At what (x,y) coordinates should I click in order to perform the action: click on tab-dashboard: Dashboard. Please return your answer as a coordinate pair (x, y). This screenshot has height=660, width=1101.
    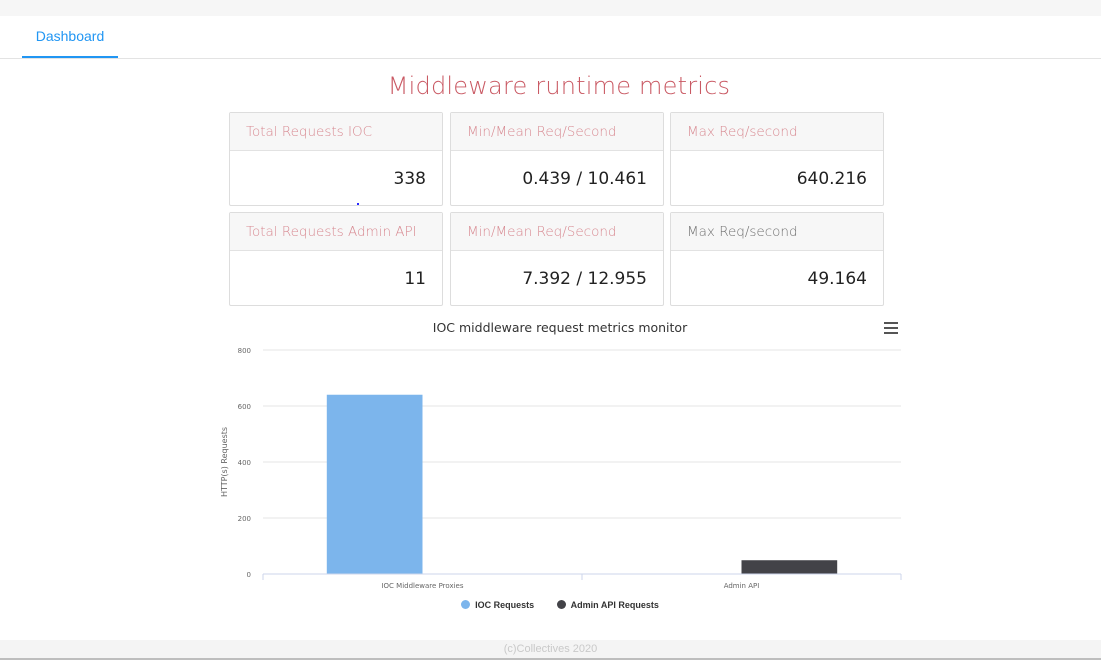
    Looking at the image, I should click on (70, 37).